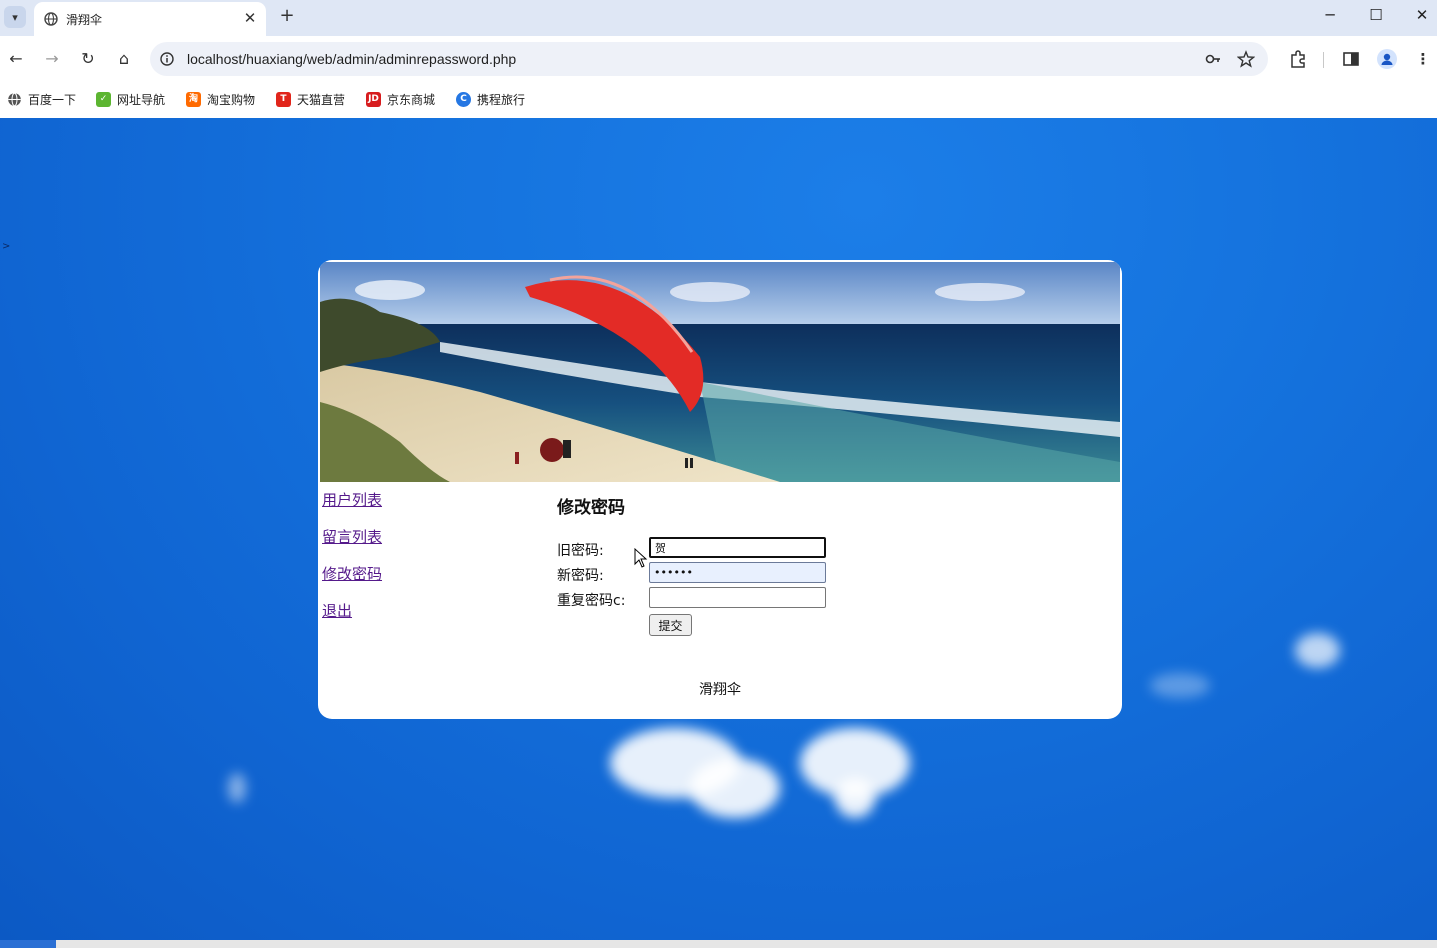  Describe the element at coordinates (352, 499) in the screenshot. I see `sidebar-link-user-list: 用户列表` at that location.